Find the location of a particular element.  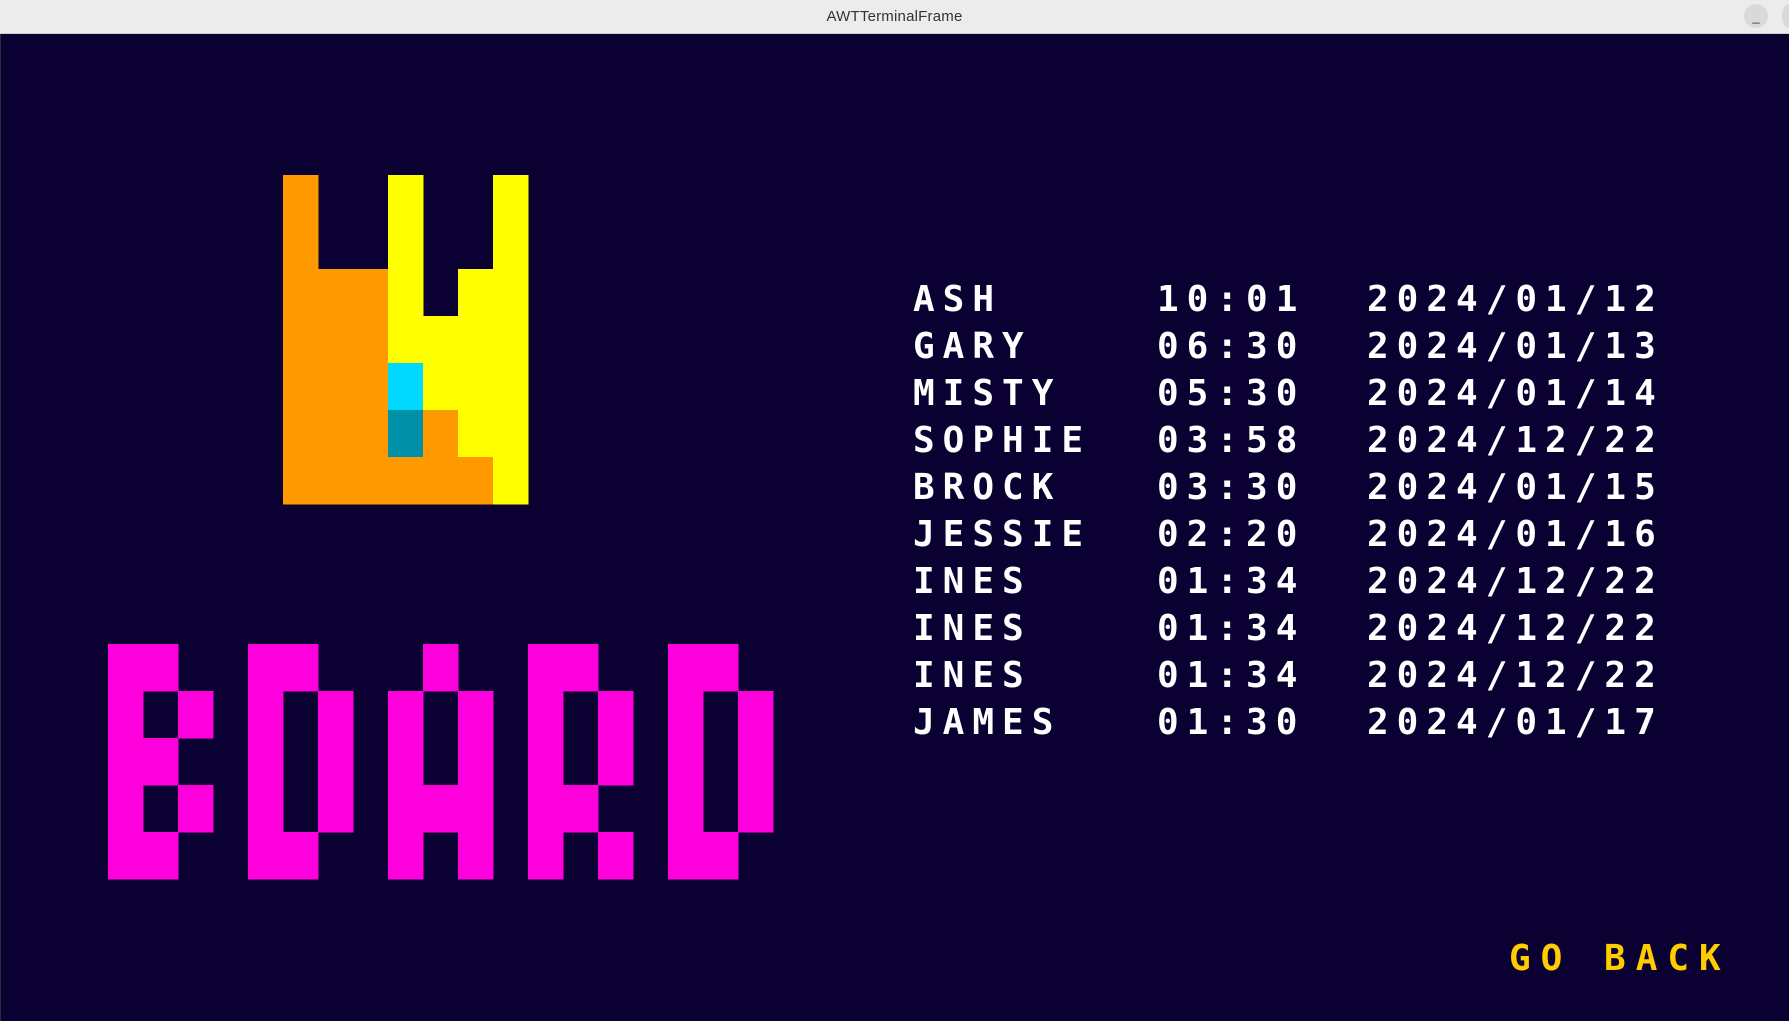

score-time: 03:30 is located at coordinates (1231, 487).